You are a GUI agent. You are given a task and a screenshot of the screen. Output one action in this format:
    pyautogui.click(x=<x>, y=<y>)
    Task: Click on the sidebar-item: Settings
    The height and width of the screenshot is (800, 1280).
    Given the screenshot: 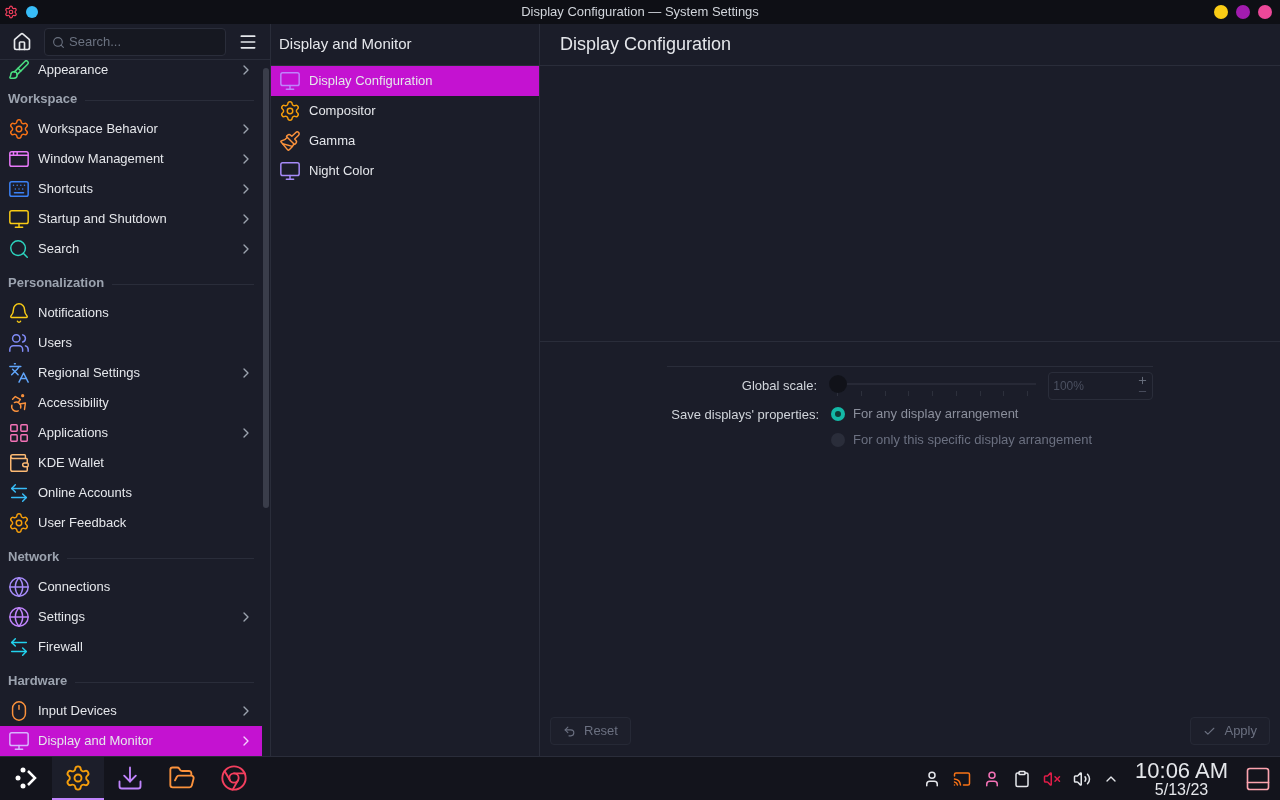 What is the action you would take?
    pyautogui.click(x=131, y=617)
    